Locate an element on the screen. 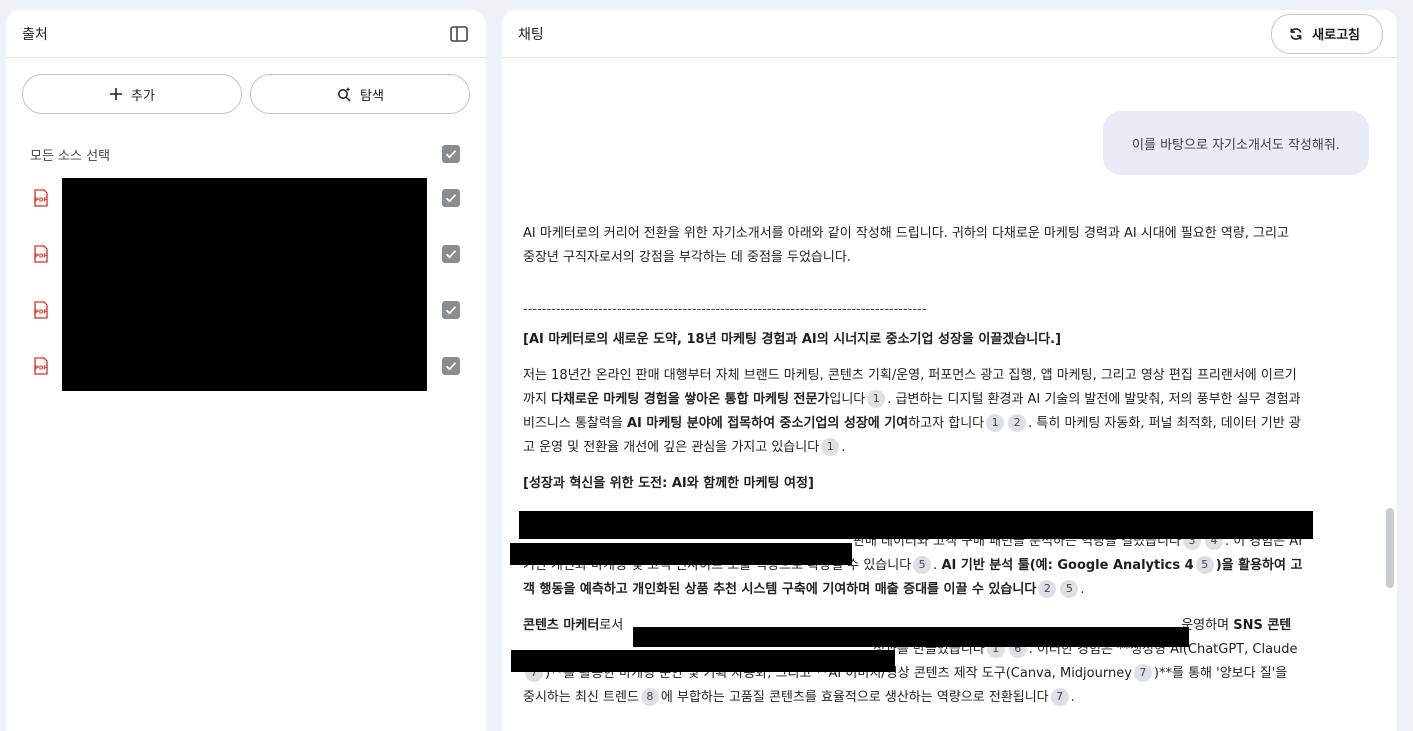 This screenshot has width=1413, height=731. select-all-label: 모든 소스 선택 is located at coordinates (70, 156).